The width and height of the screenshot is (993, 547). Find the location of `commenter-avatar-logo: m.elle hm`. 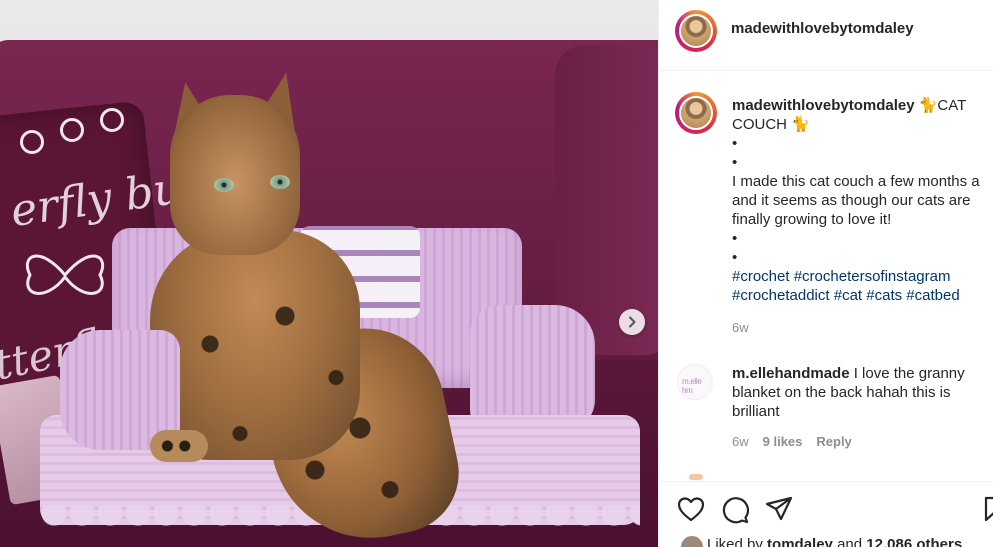

commenter-avatar-logo: m.elle hm is located at coordinates (692, 386).